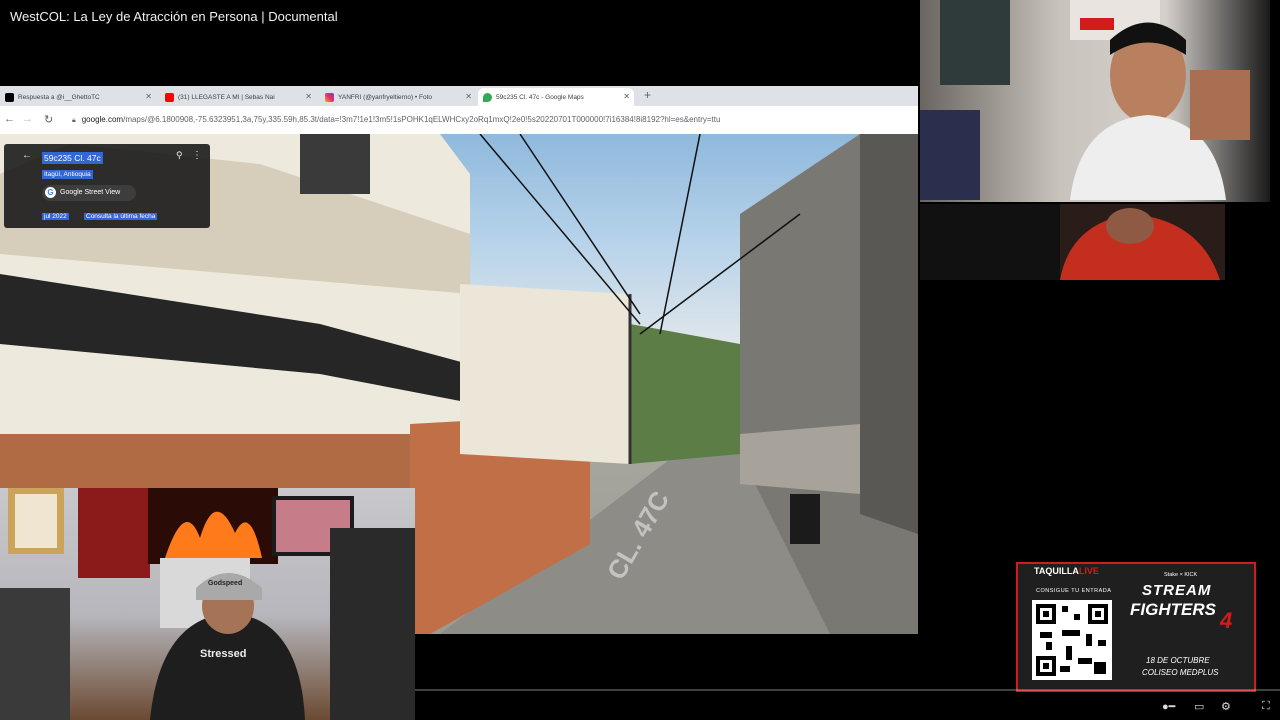 This screenshot has width=1280, height=720. I want to click on curtain, so click(975, 42).